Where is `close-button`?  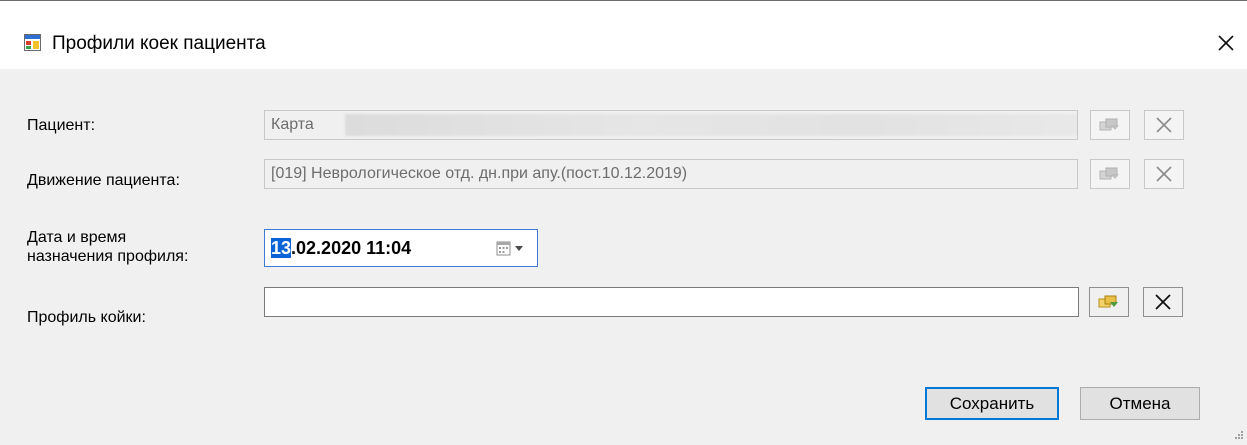
close-button is located at coordinates (1226, 43).